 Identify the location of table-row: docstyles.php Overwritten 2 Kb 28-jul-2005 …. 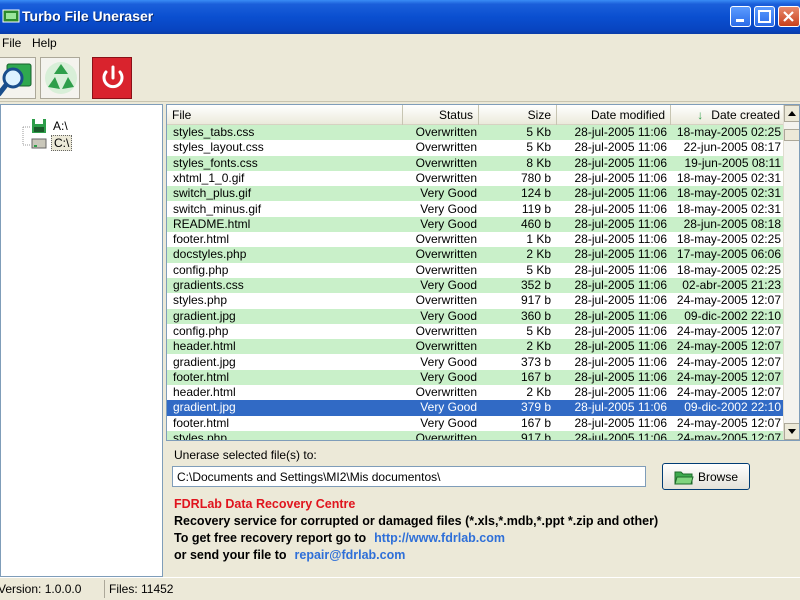
(476, 255).